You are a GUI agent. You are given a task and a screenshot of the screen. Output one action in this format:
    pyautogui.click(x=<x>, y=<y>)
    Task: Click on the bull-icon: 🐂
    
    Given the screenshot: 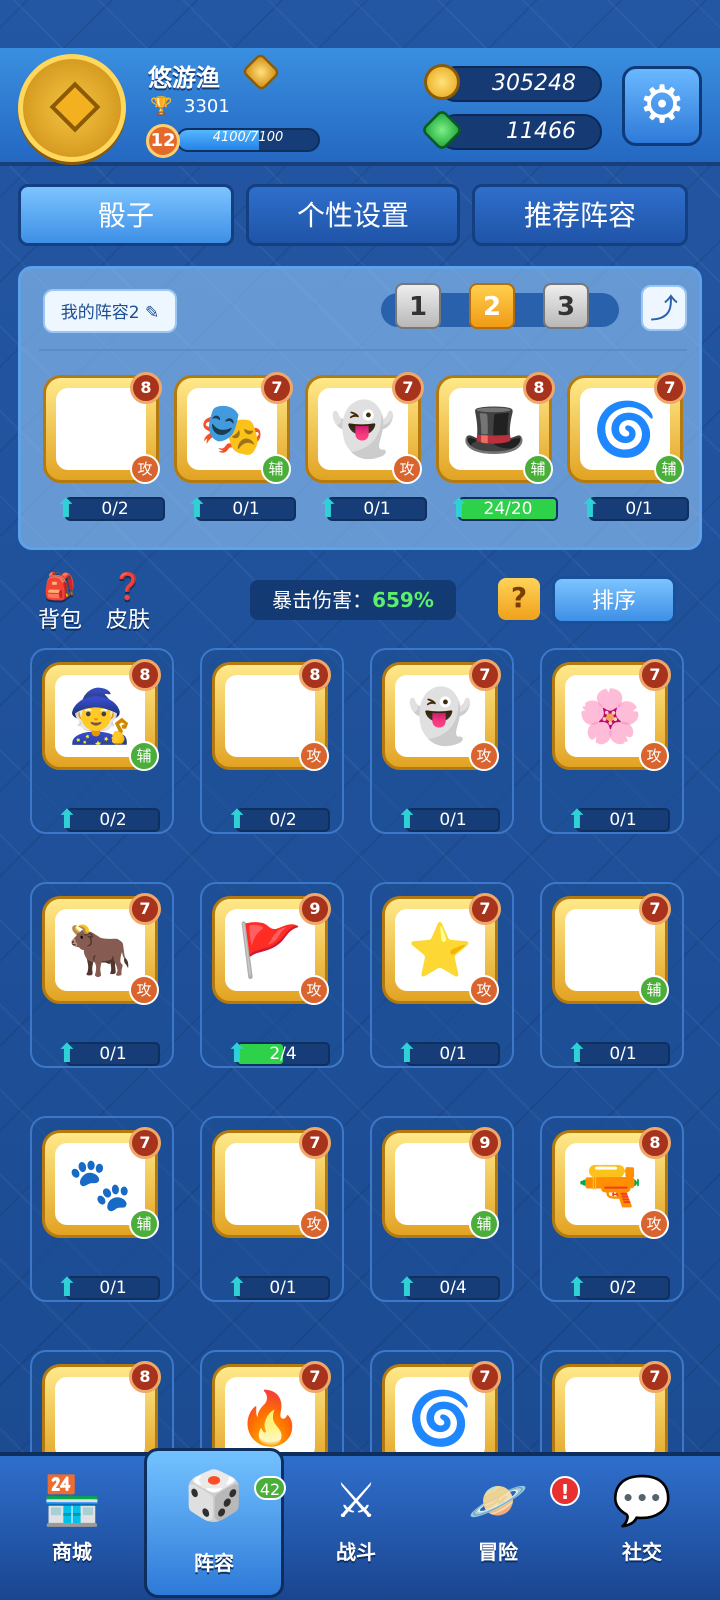 What is the action you would take?
    pyautogui.click(x=100, y=950)
    